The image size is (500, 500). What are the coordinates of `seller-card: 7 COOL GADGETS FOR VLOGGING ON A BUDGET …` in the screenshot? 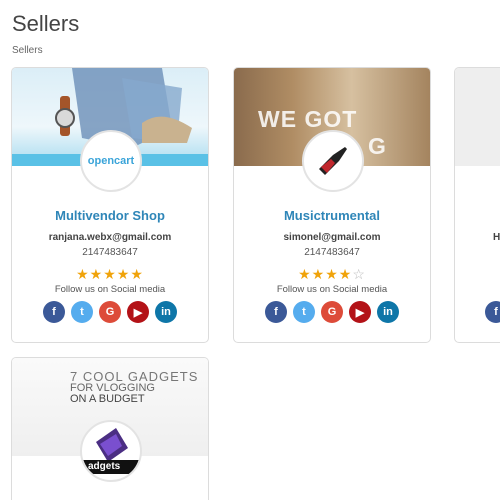 It's located at (110, 428).